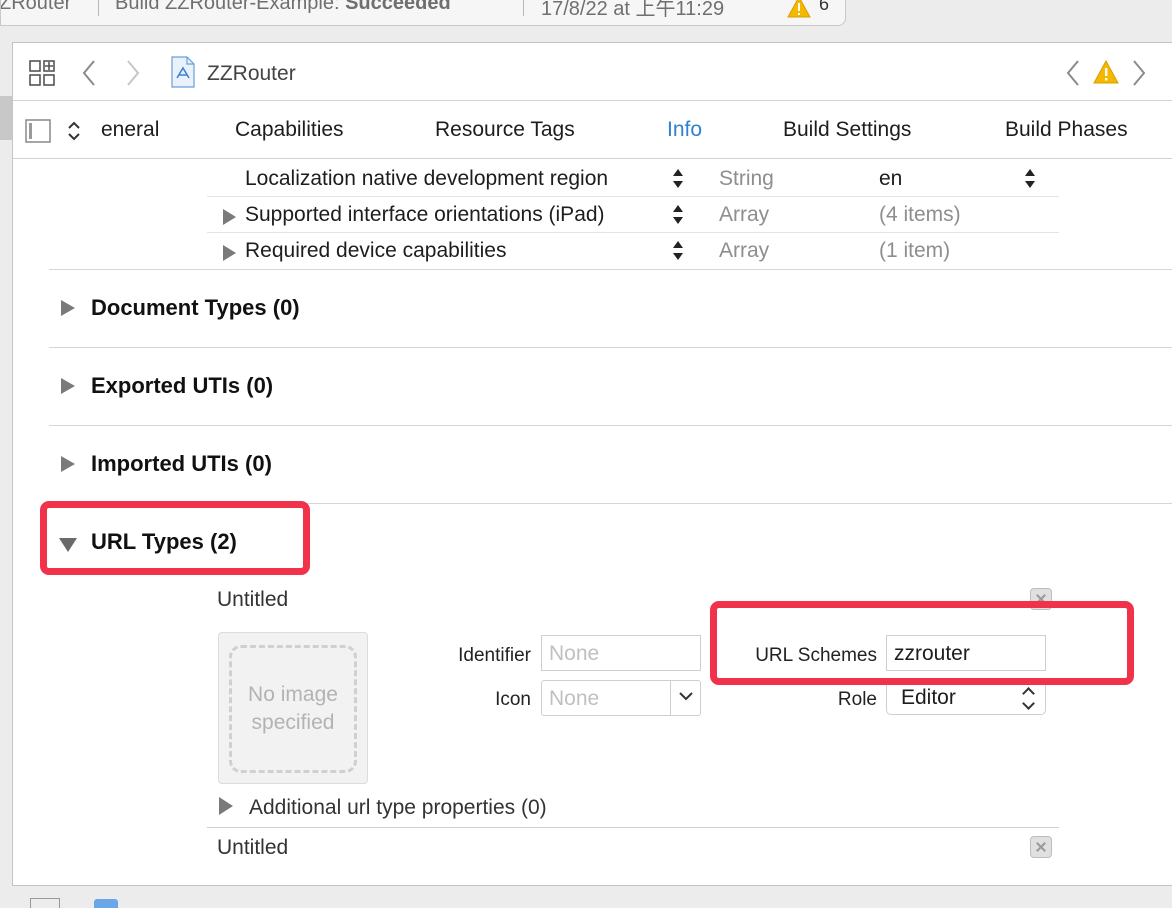 Image resolution: width=1172 pixels, height=908 pixels. What do you see at coordinates (633, 827) in the screenshot?
I see `divider` at bounding box center [633, 827].